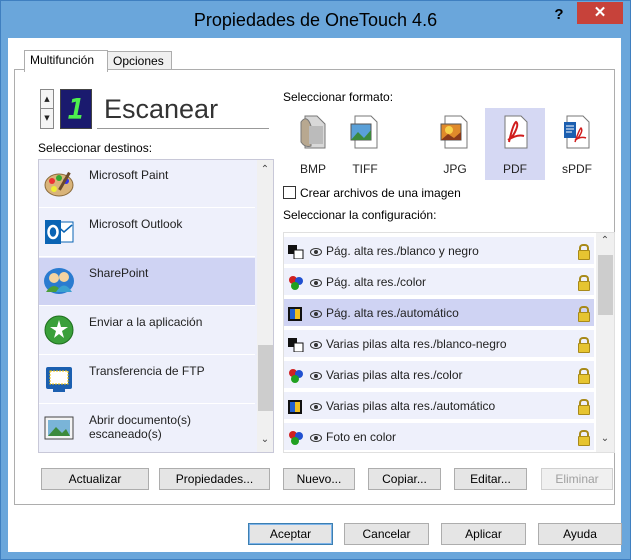 The image size is (631, 560). What do you see at coordinates (95, 479) in the screenshot?
I see `refresh-button: Actualizar` at bounding box center [95, 479].